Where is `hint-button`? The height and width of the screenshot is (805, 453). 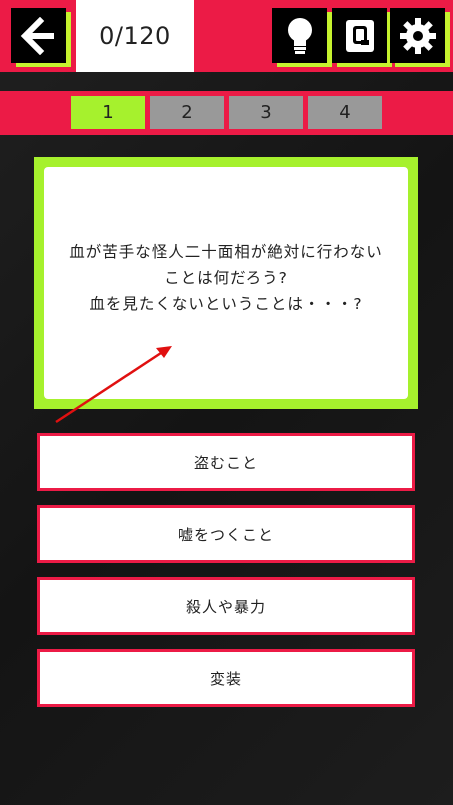 hint-button is located at coordinates (299, 35).